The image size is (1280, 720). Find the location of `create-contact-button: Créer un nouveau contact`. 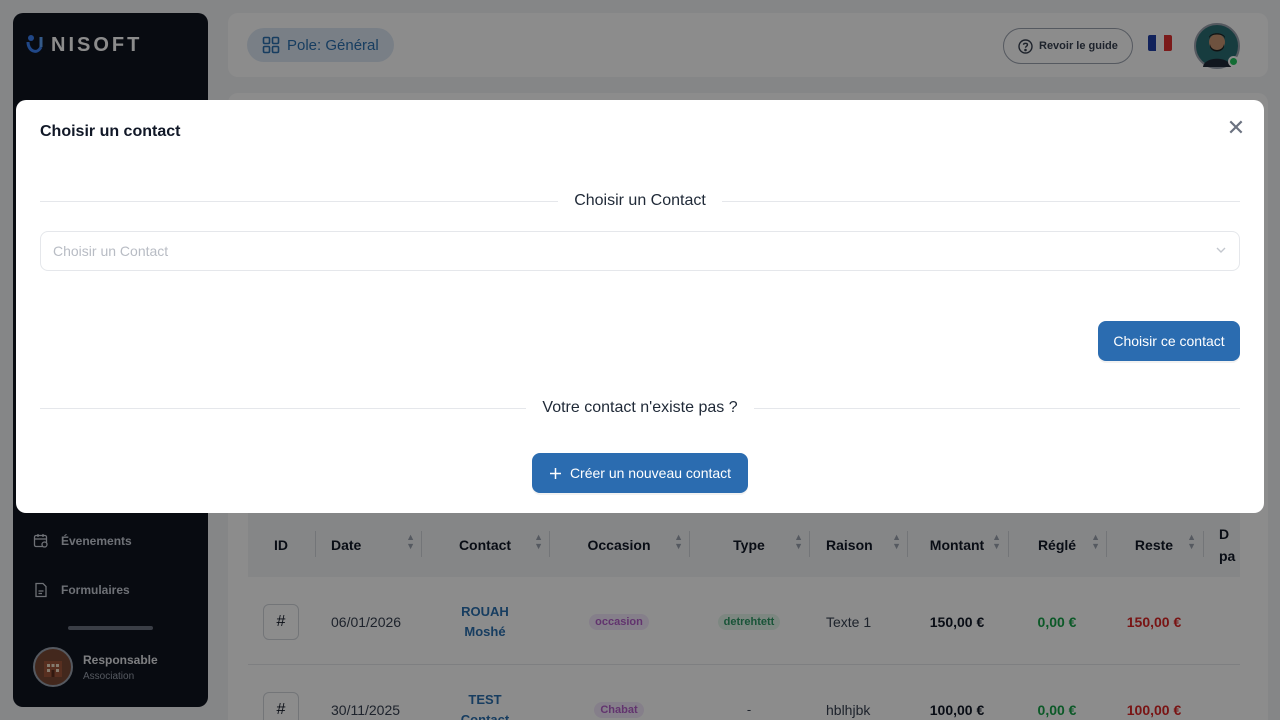

create-contact-button: Créer un nouveau contact is located at coordinates (640, 473).